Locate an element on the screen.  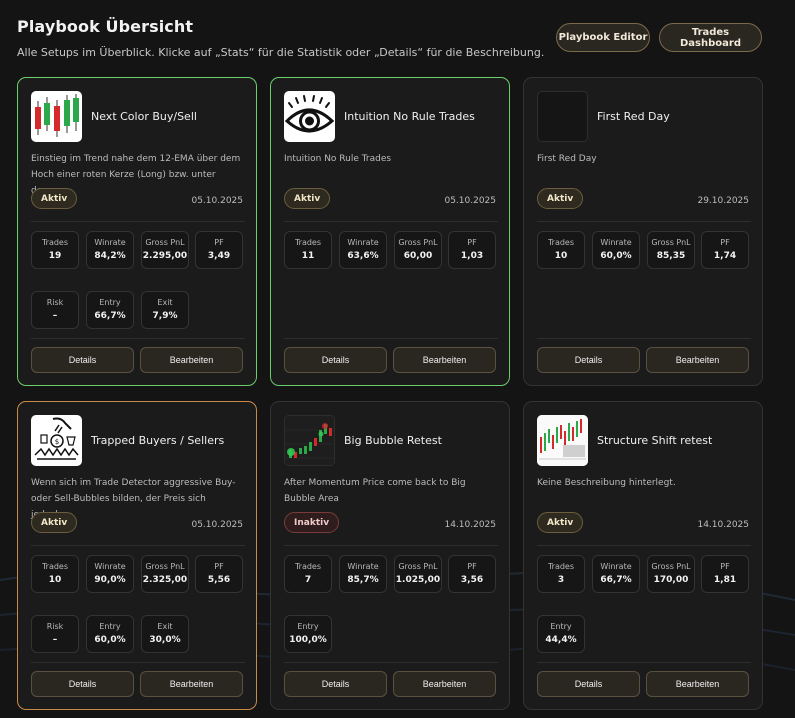
stat-pf: PF 1,03 is located at coordinates (472, 250).